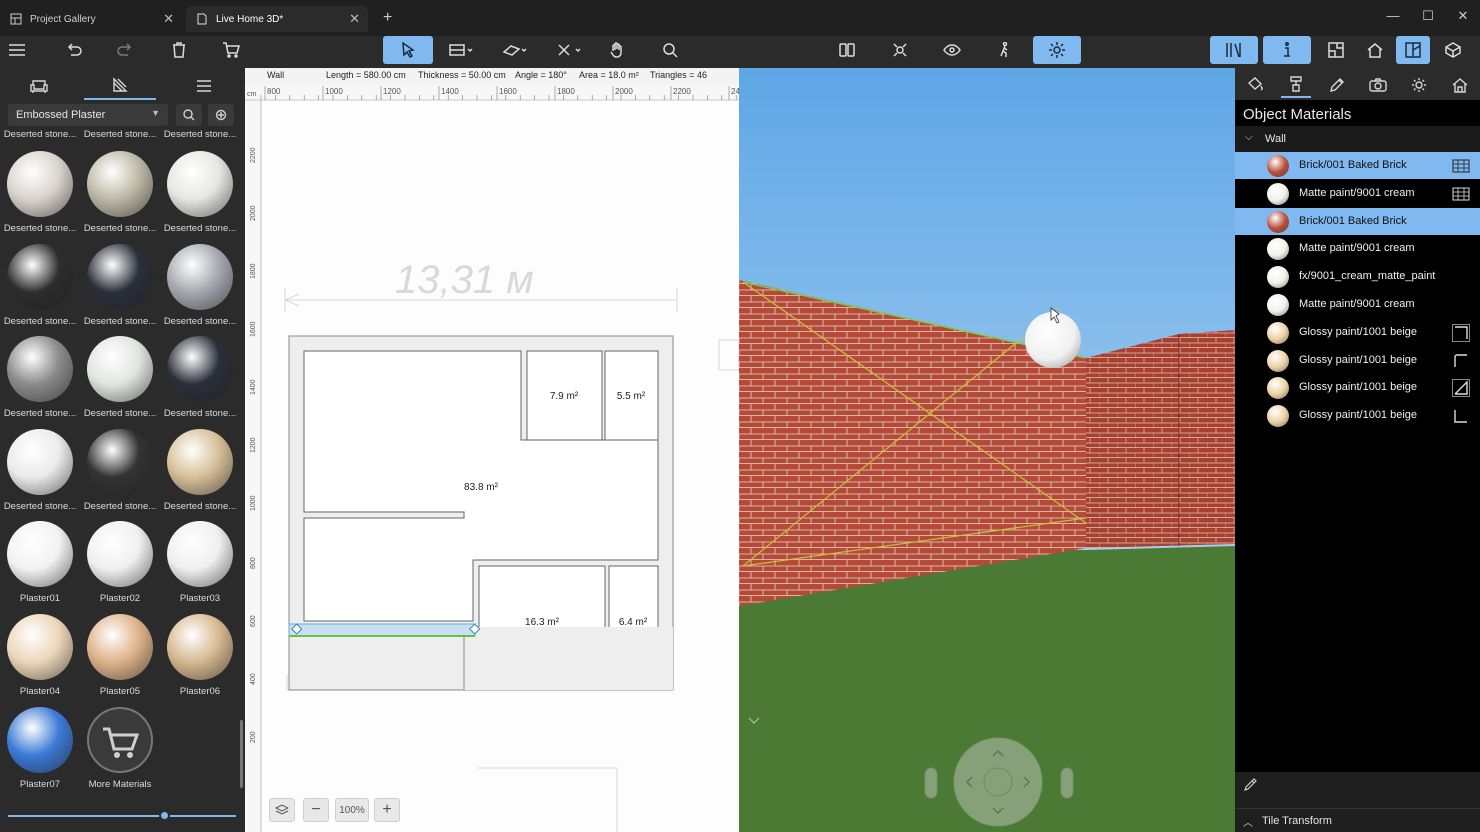 The height and width of the screenshot is (832, 1480). What do you see at coordinates (1336, 50) in the screenshot?
I see `plan-view-button` at bounding box center [1336, 50].